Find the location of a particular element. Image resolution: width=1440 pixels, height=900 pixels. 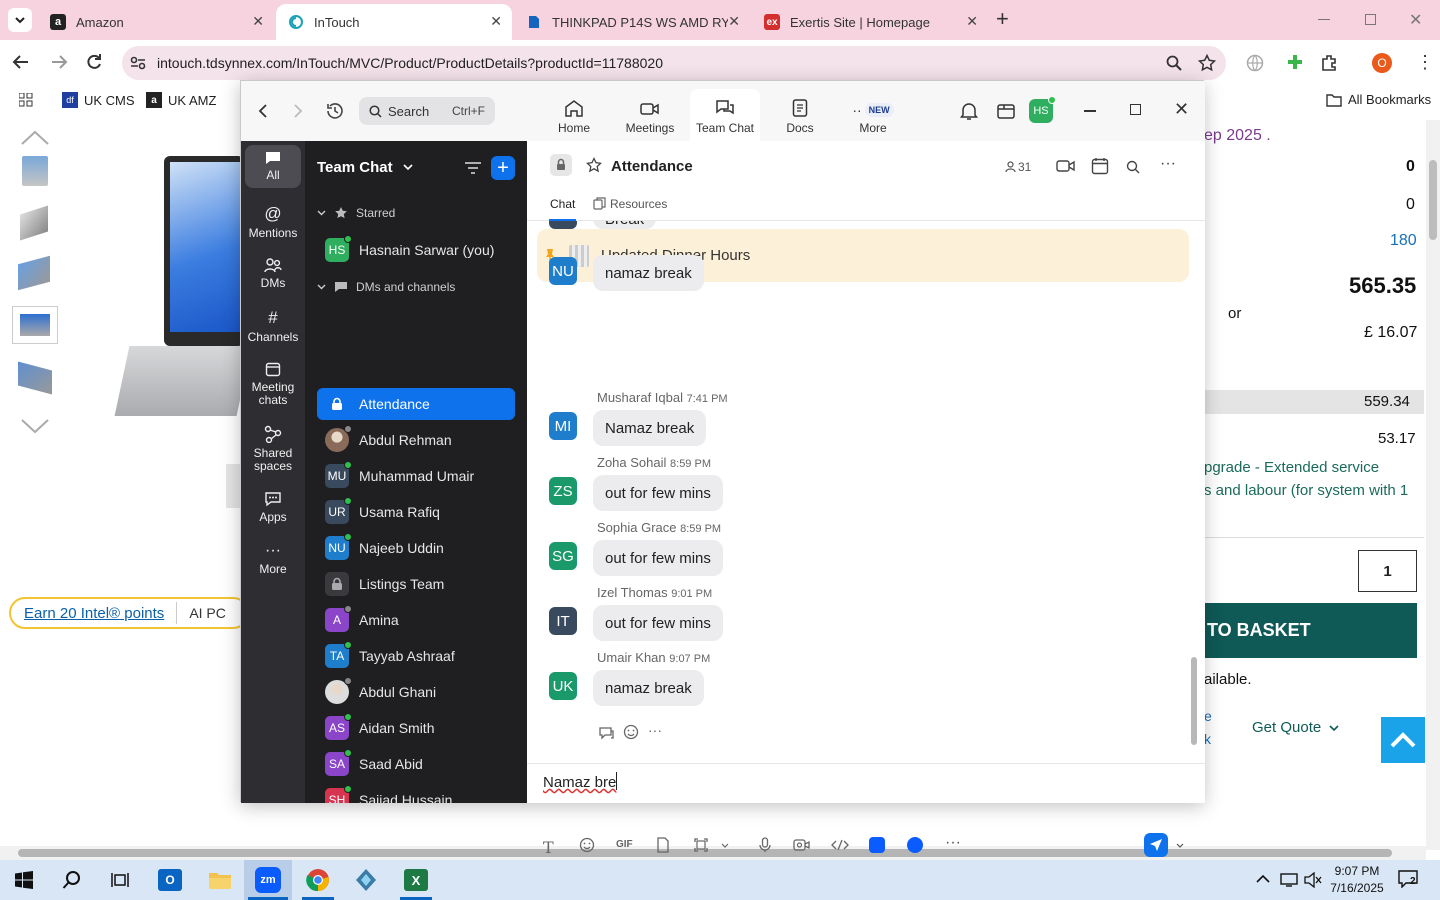

whiteboard-icon is located at coordinates (1006, 111).